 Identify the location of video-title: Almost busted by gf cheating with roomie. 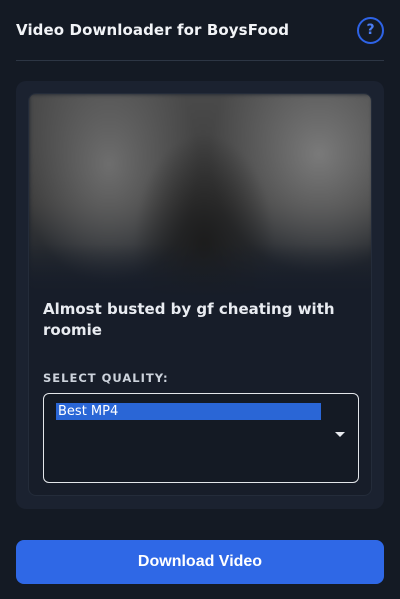
(189, 319).